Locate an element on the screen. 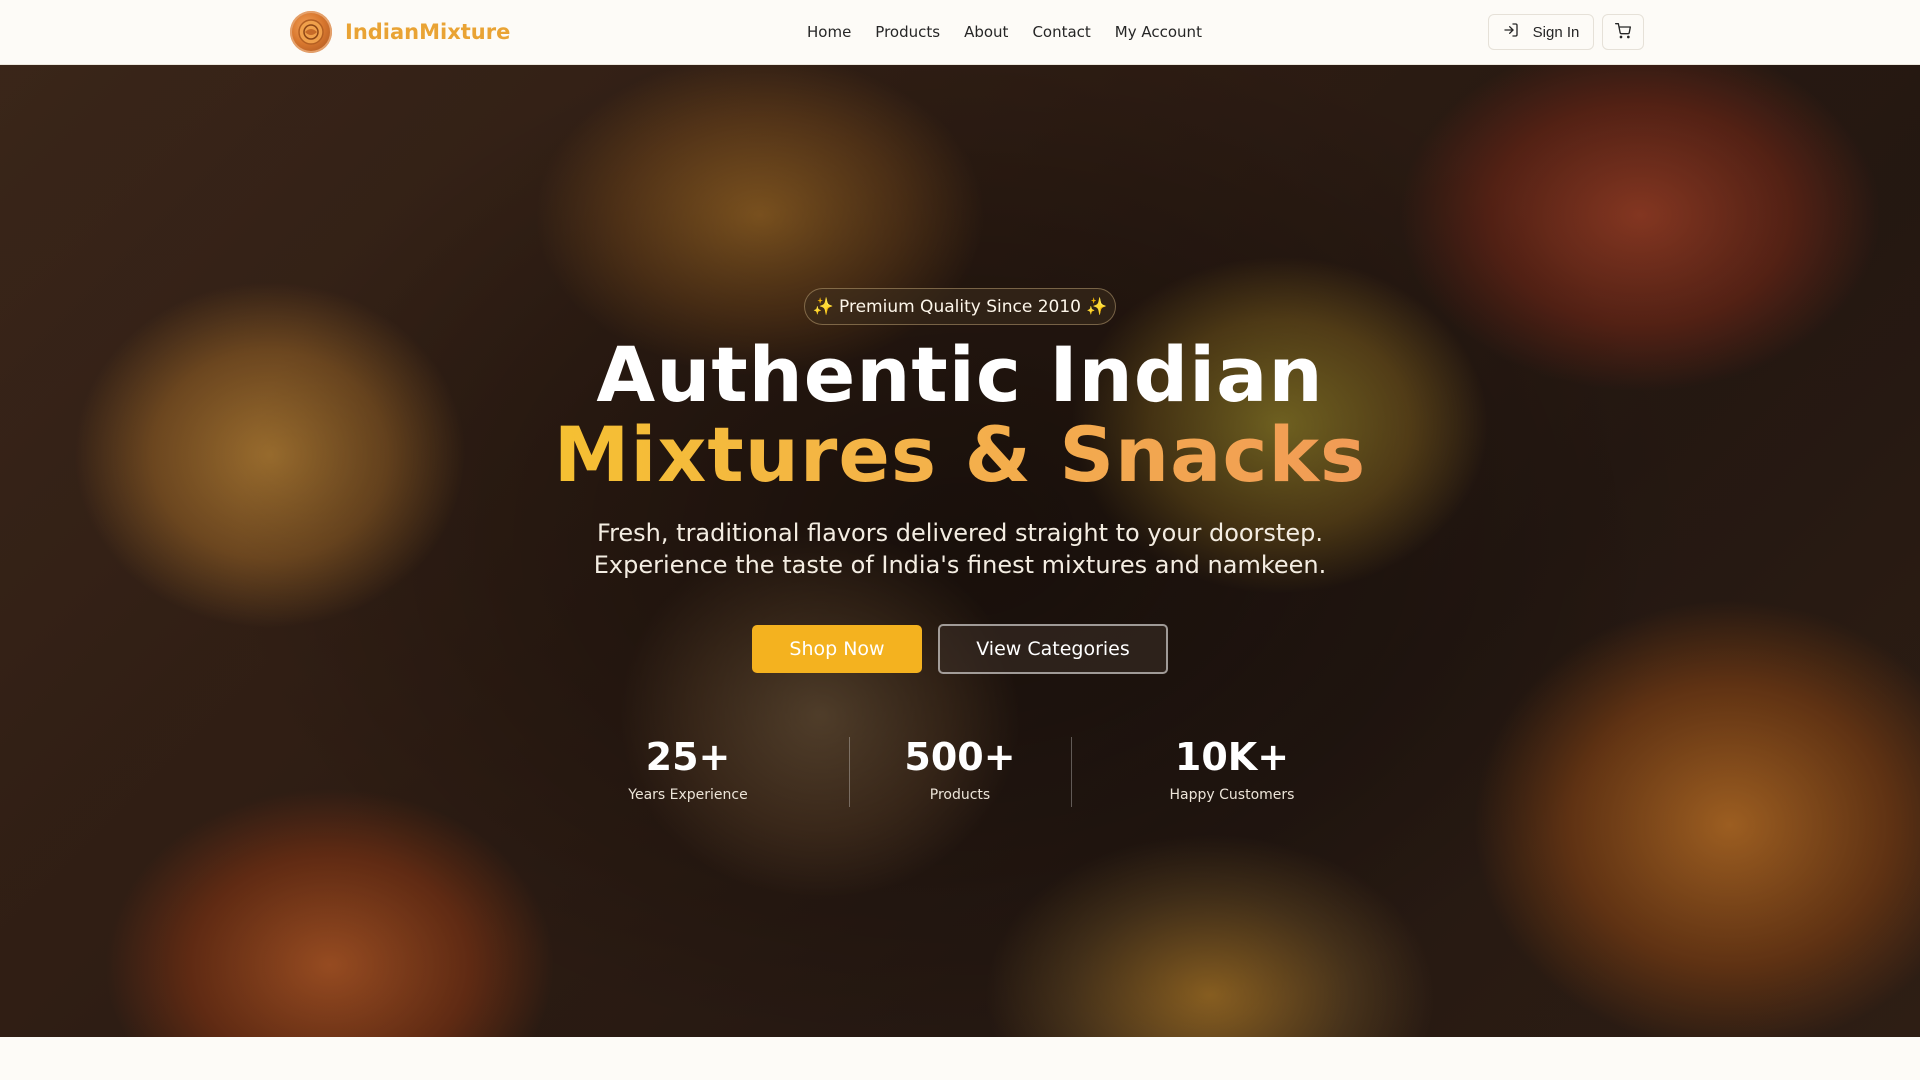 The width and height of the screenshot is (1920, 1080). hero-title: Authentic Indian Mixtures & Snacks is located at coordinates (960, 415).